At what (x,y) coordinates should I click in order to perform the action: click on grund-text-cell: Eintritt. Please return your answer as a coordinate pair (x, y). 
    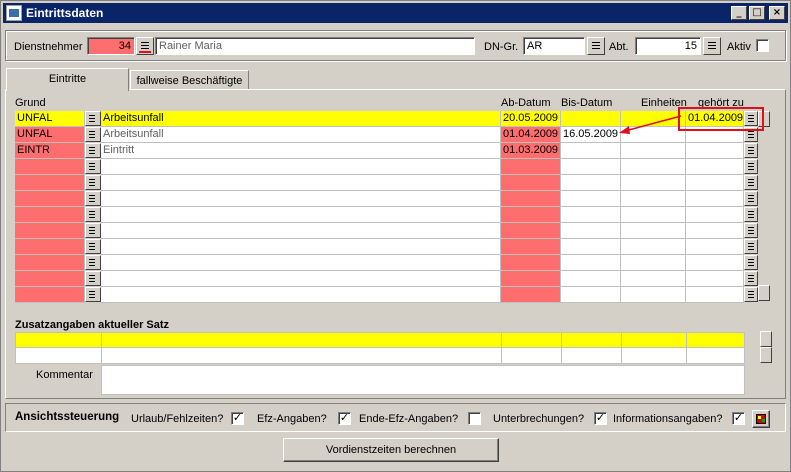
    Looking at the image, I should click on (301, 151).